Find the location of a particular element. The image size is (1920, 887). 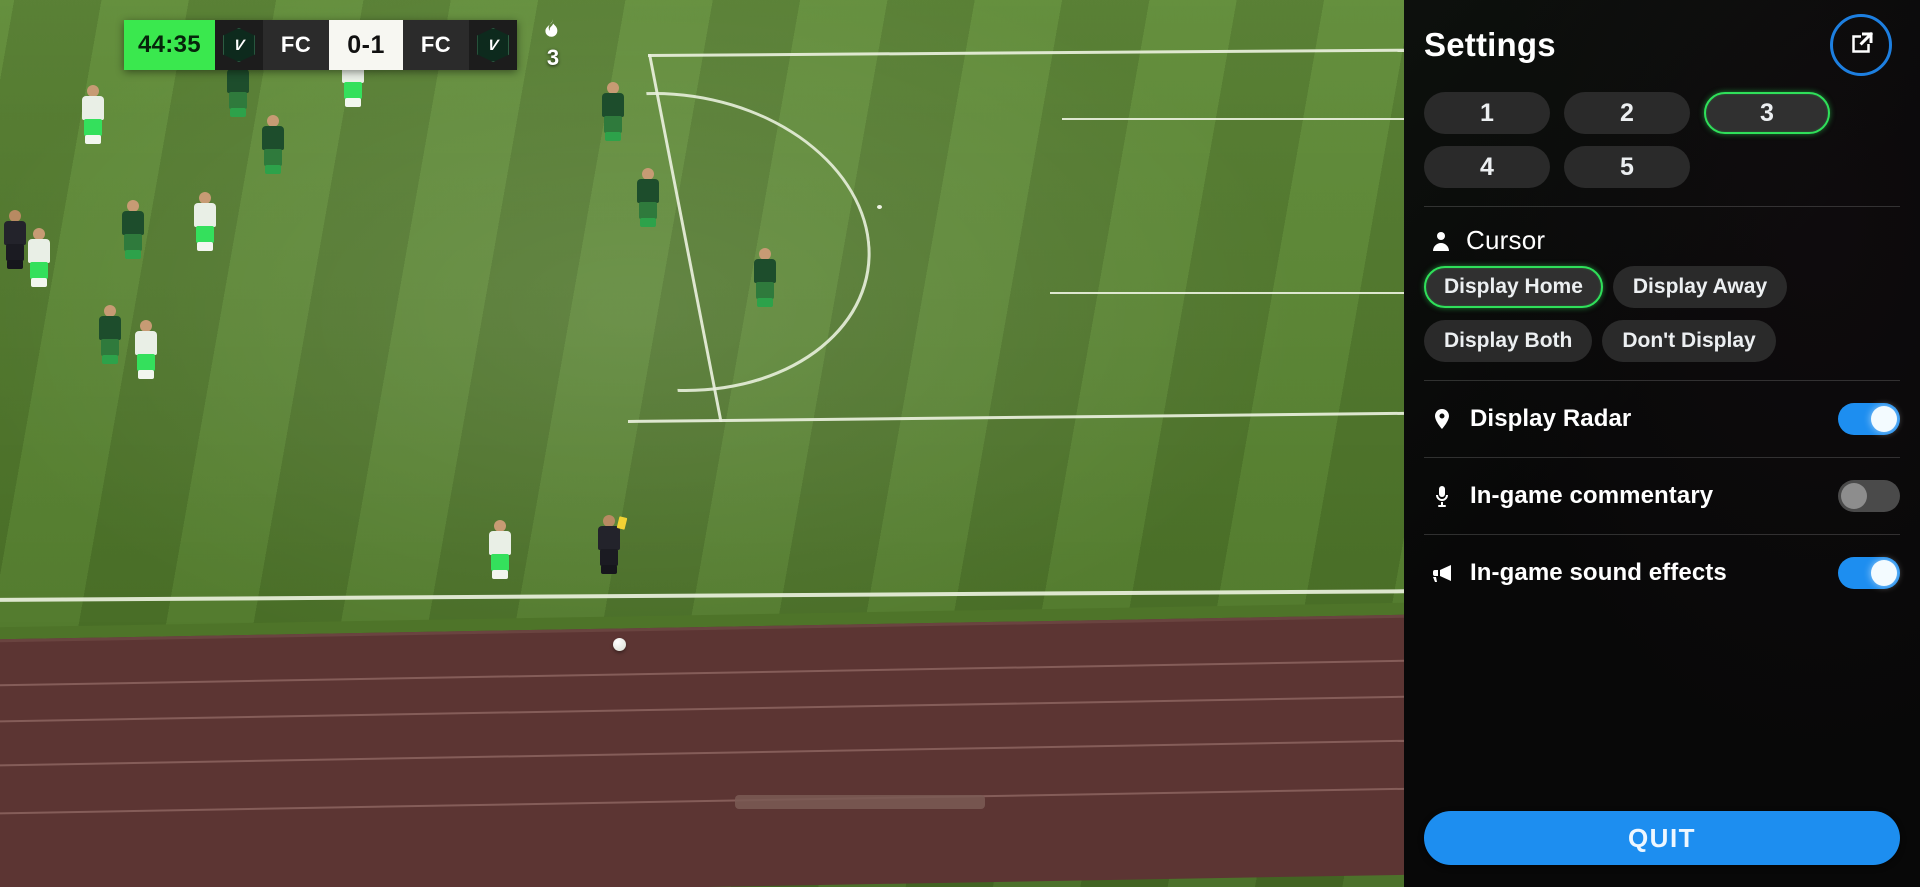

speed-option-group: 1 2 3 4 5 is located at coordinates (1662, 144).